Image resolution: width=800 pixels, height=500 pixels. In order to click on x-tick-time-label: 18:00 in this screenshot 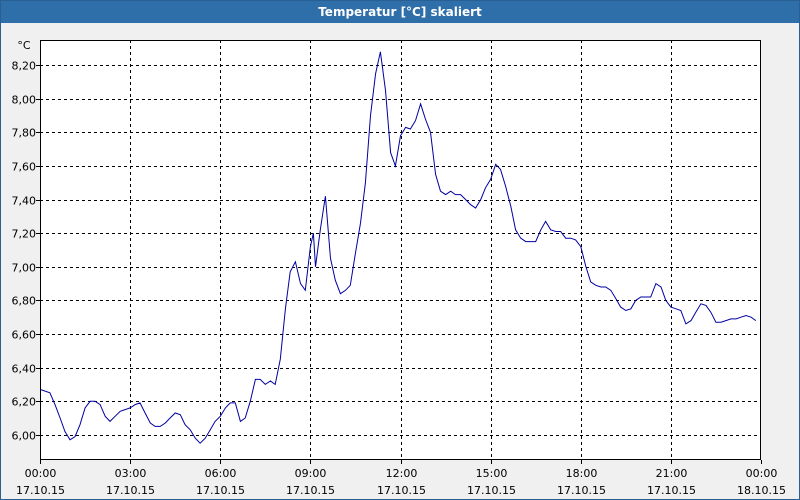, I will do `click(582, 473)`.